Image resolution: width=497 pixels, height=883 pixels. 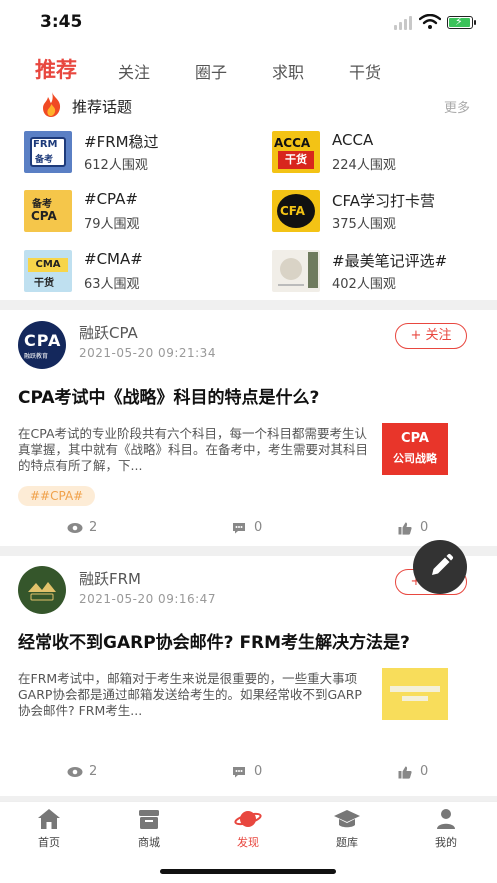 I want to click on signal-icon, so click(x=404, y=23).